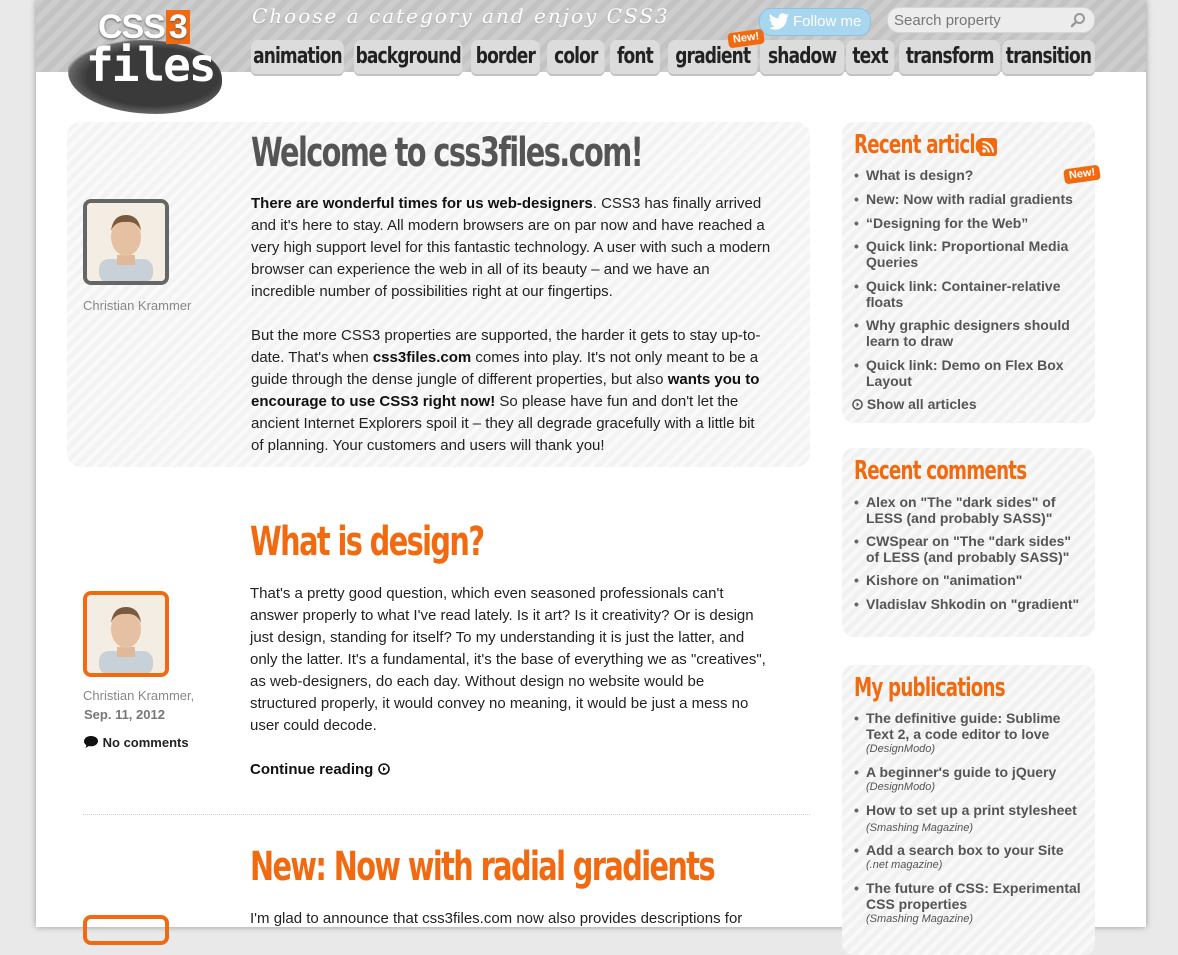 The width and height of the screenshot is (1178, 955). What do you see at coordinates (576, 58) in the screenshot?
I see `nav-tab-color: color` at bounding box center [576, 58].